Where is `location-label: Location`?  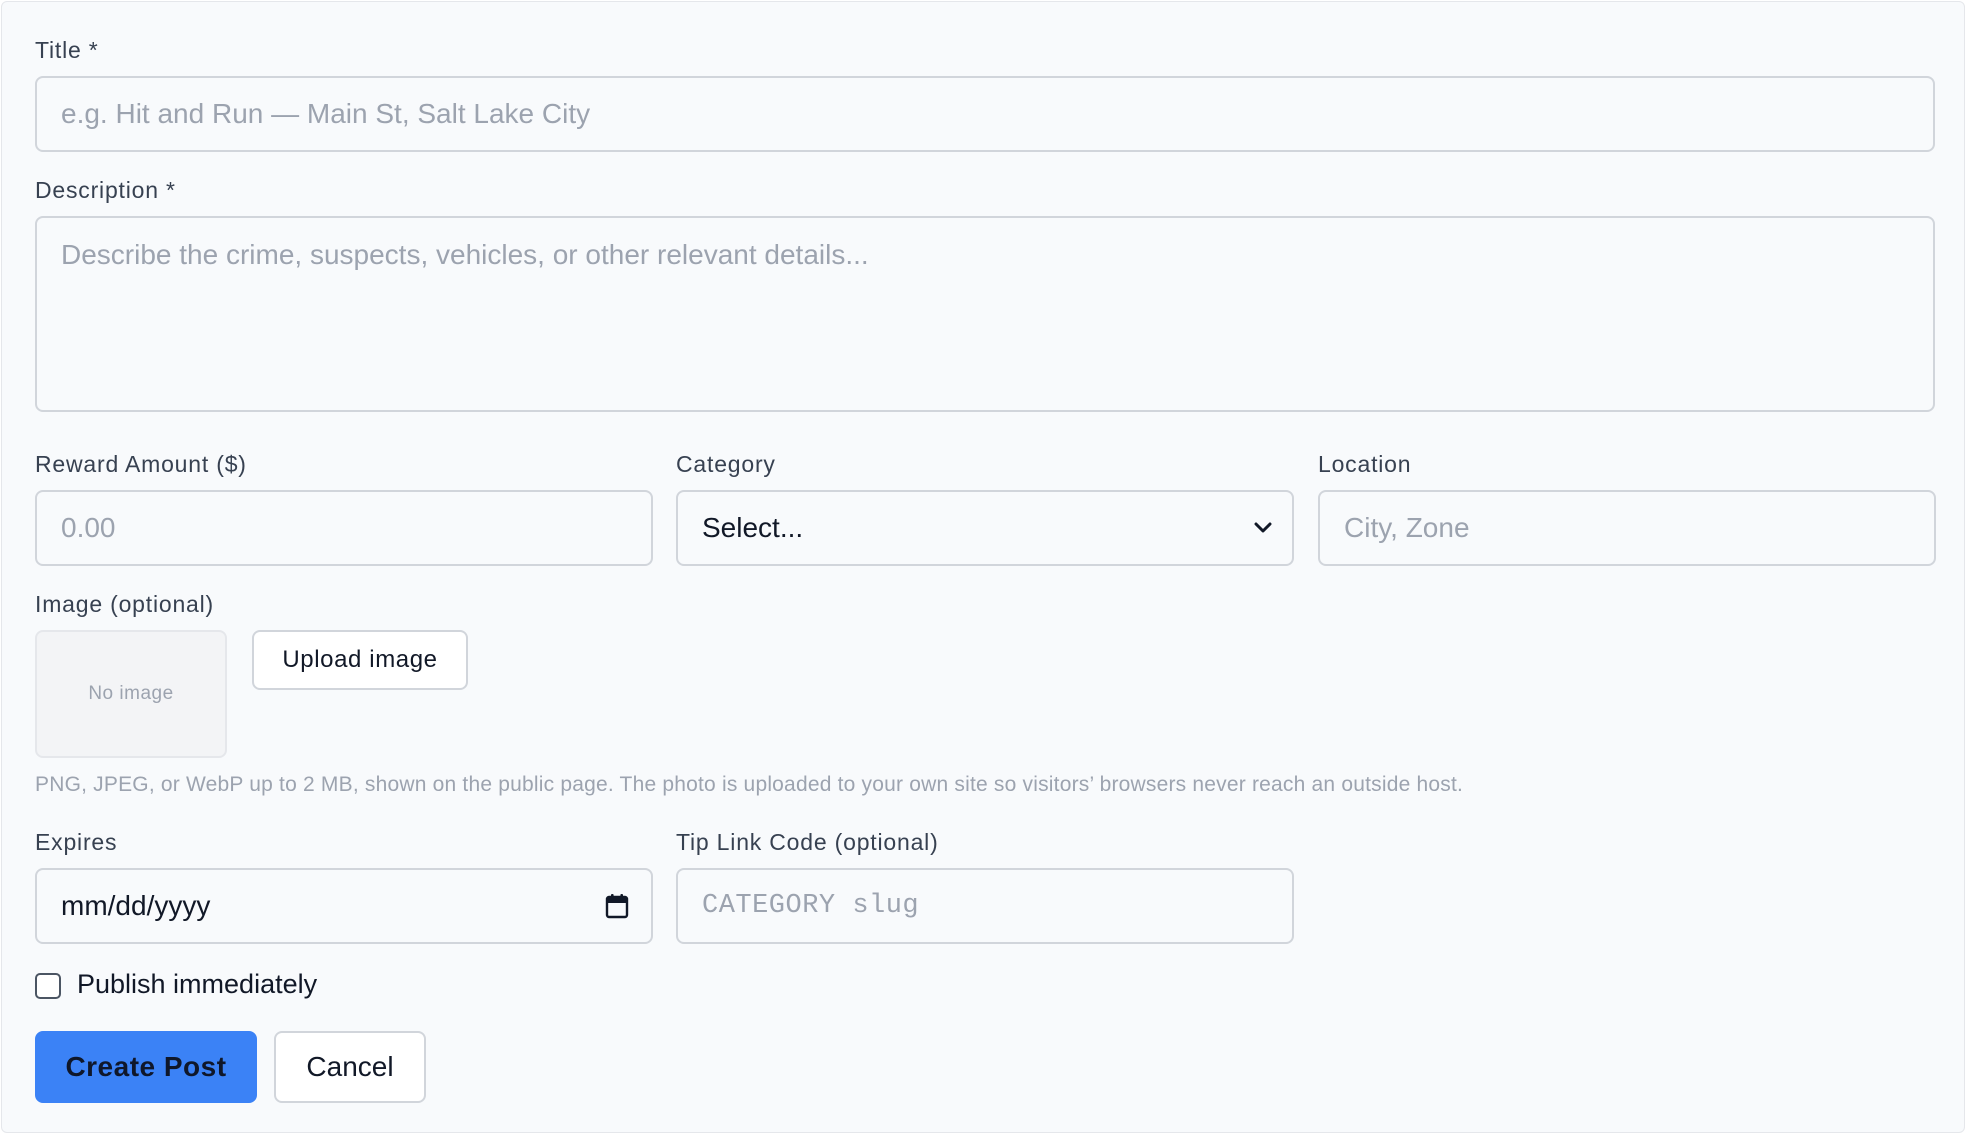 location-label: Location is located at coordinates (1365, 464).